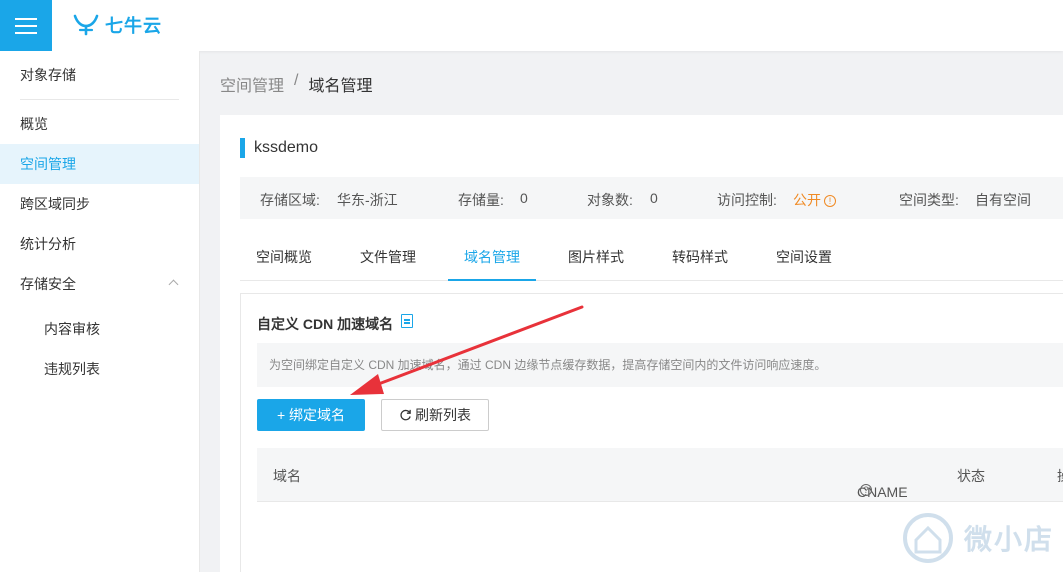  I want to click on tab-bar: 空间概览 文件管理 域名管理 图片样式 转码样式 空间设置, so click(651, 258).